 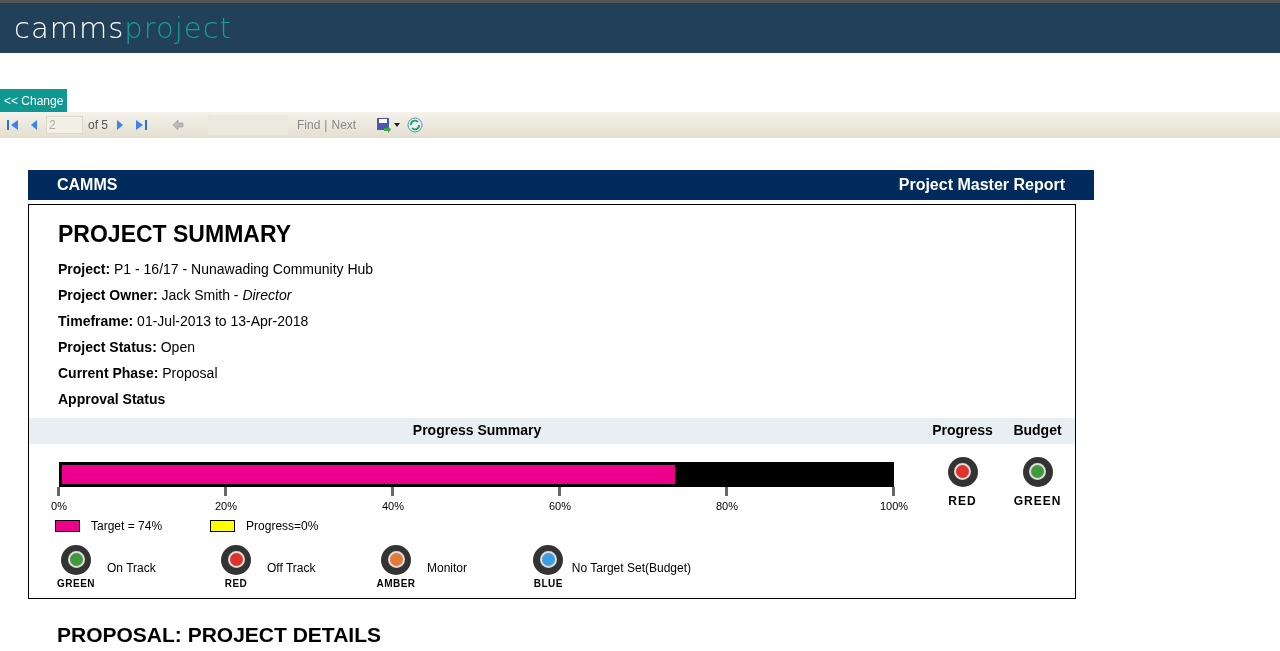 What do you see at coordinates (98, 125) in the screenshot?
I see `page-count: of 5` at bounding box center [98, 125].